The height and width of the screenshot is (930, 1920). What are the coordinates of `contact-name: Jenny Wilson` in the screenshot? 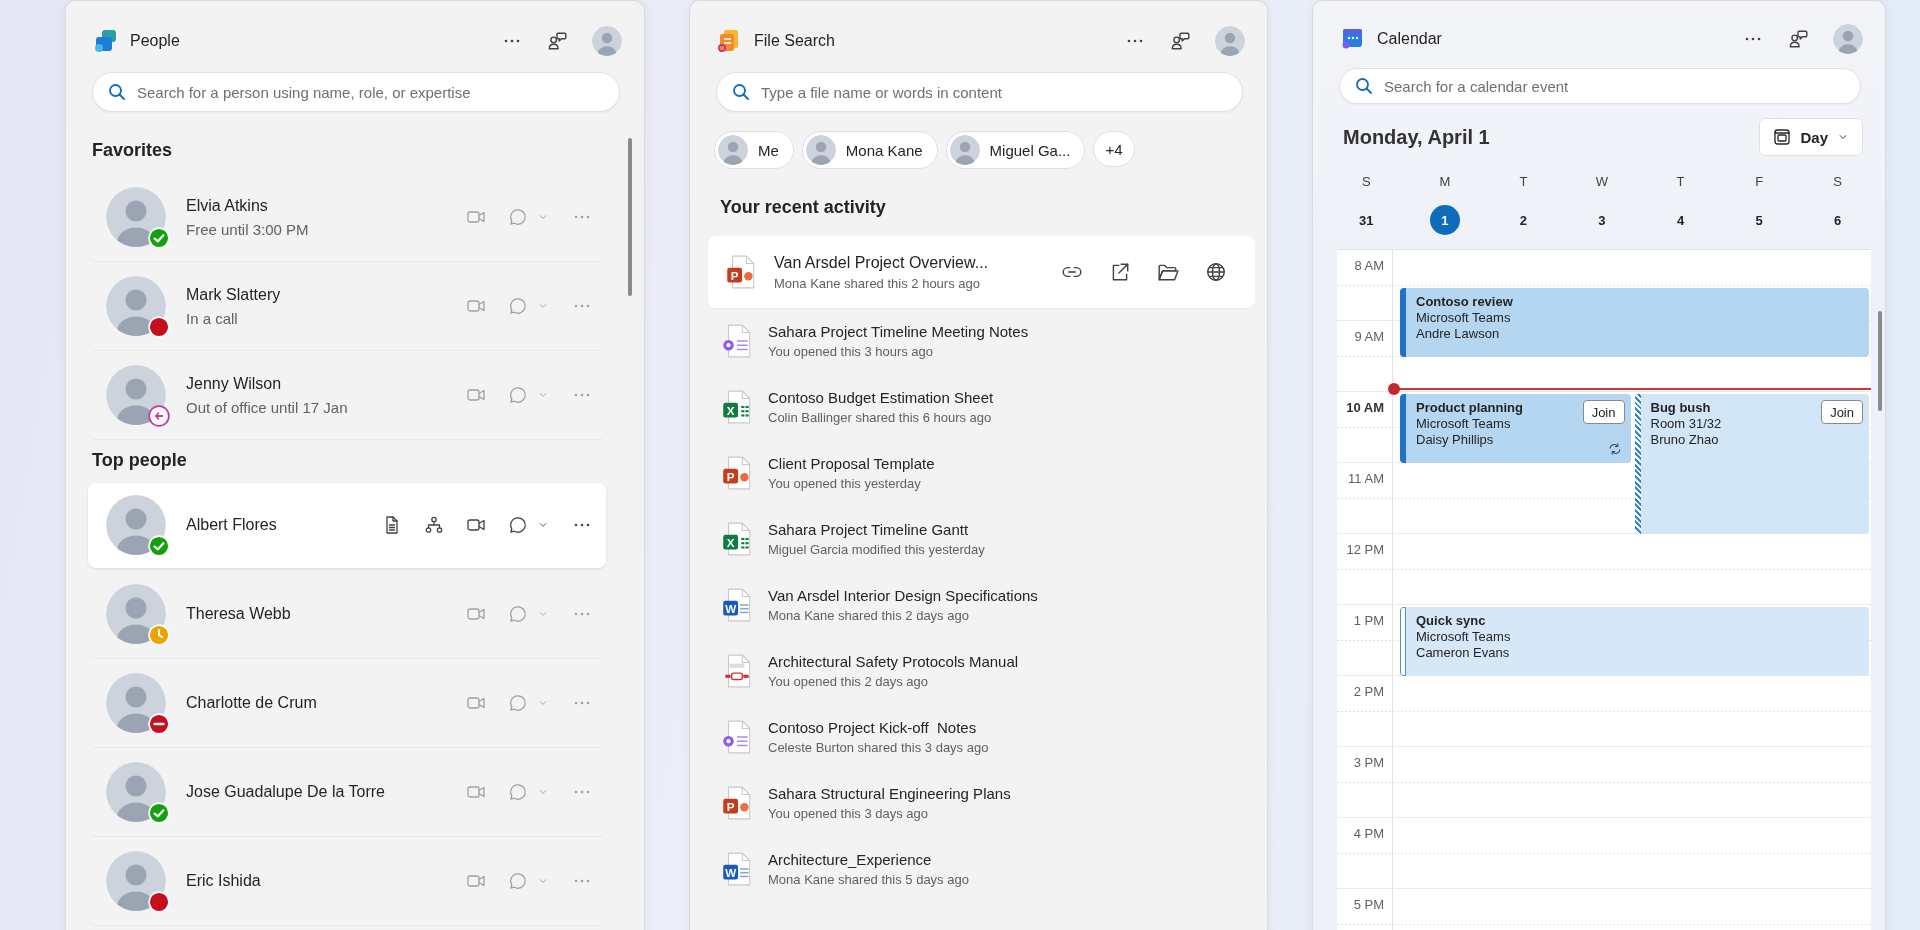 It's located at (234, 383).